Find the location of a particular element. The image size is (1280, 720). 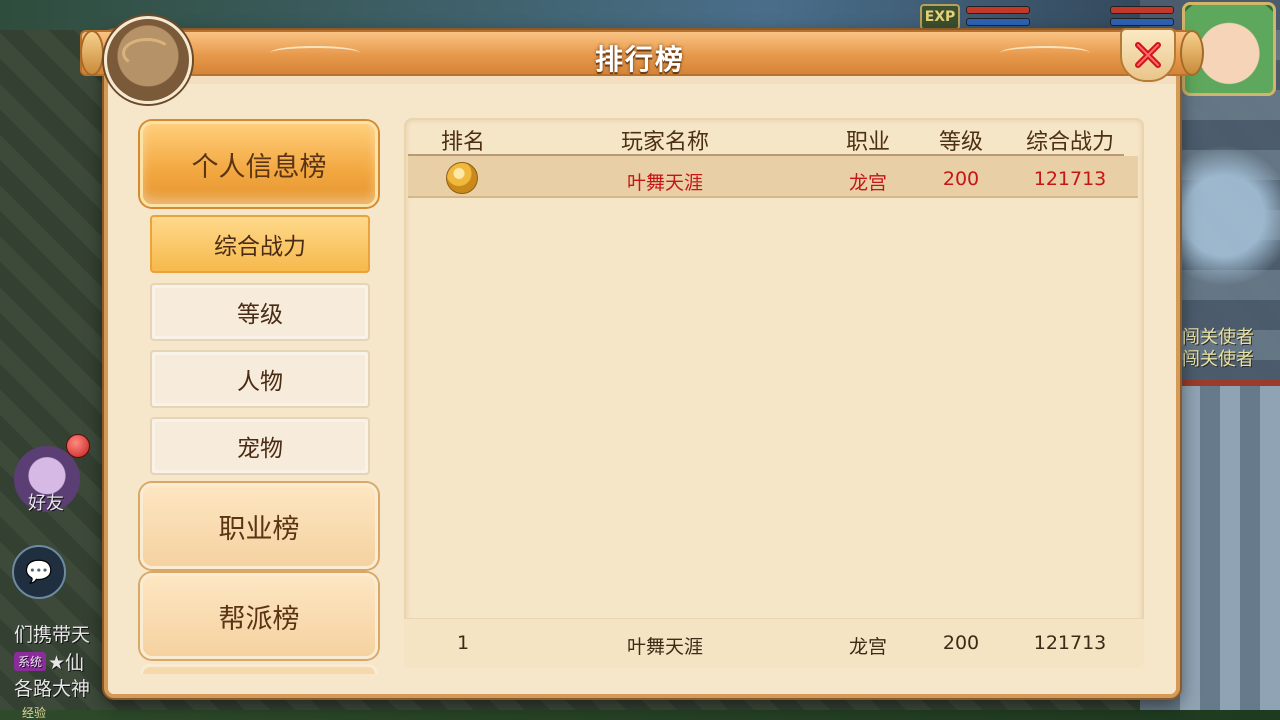

chat-icon: 💬 is located at coordinates (39, 572).